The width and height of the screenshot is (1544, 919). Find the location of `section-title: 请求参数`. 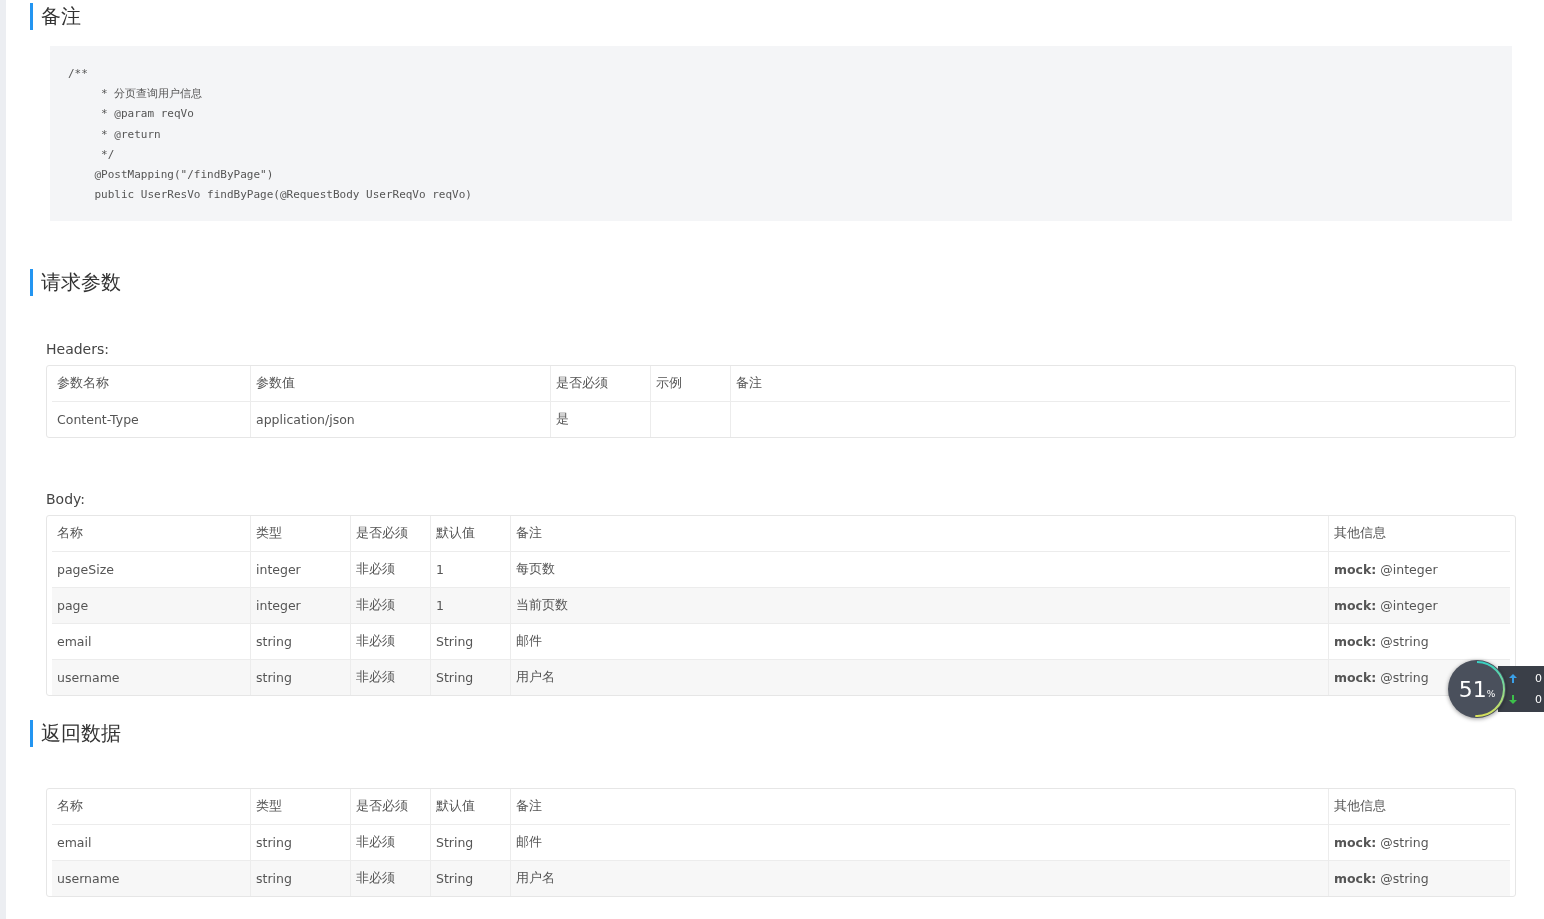

section-title: 请求参数 is located at coordinates (773, 283).